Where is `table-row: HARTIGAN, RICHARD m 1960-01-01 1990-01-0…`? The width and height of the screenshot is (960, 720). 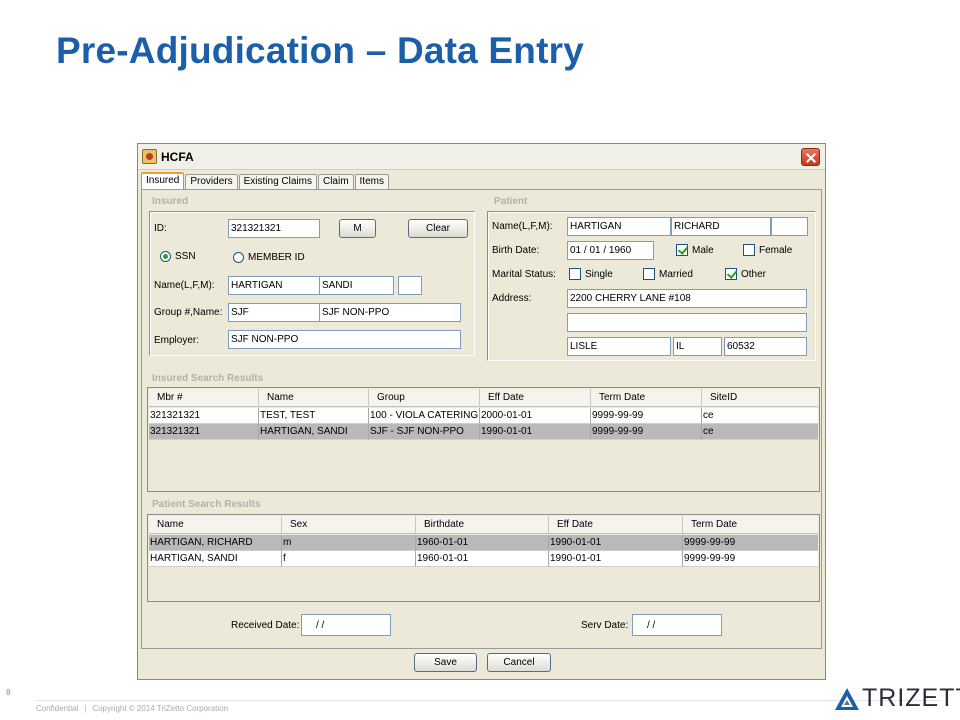 table-row: HARTIGAN, RICHARD m 1960-01-01 1990-01-0… is located at coordinates (483, 543).